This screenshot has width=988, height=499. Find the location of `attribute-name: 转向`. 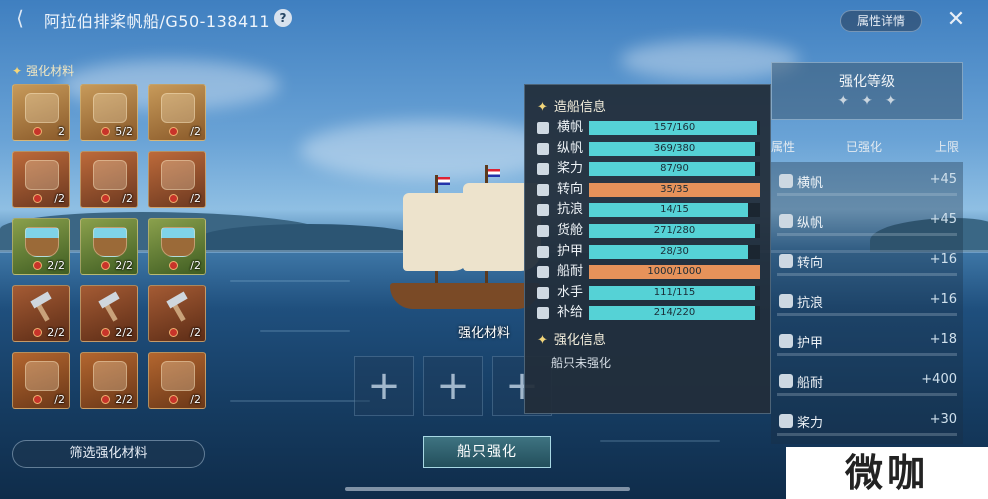

attribute-name: 转向 is located at coordinates (810, 263).